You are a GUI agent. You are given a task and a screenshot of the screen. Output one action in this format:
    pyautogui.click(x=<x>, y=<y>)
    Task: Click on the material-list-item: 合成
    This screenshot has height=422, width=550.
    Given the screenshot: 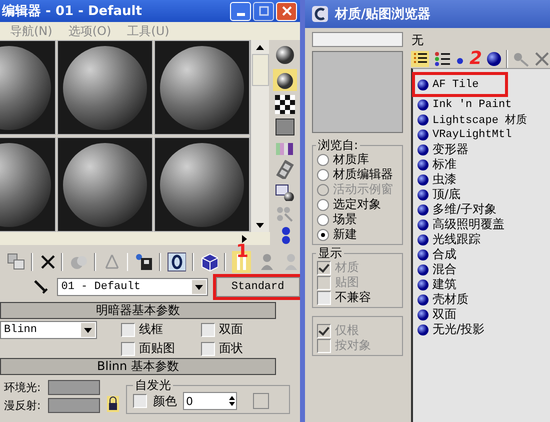 What is the action you would take?
    pyautogui.click(x=438, y=254)
    